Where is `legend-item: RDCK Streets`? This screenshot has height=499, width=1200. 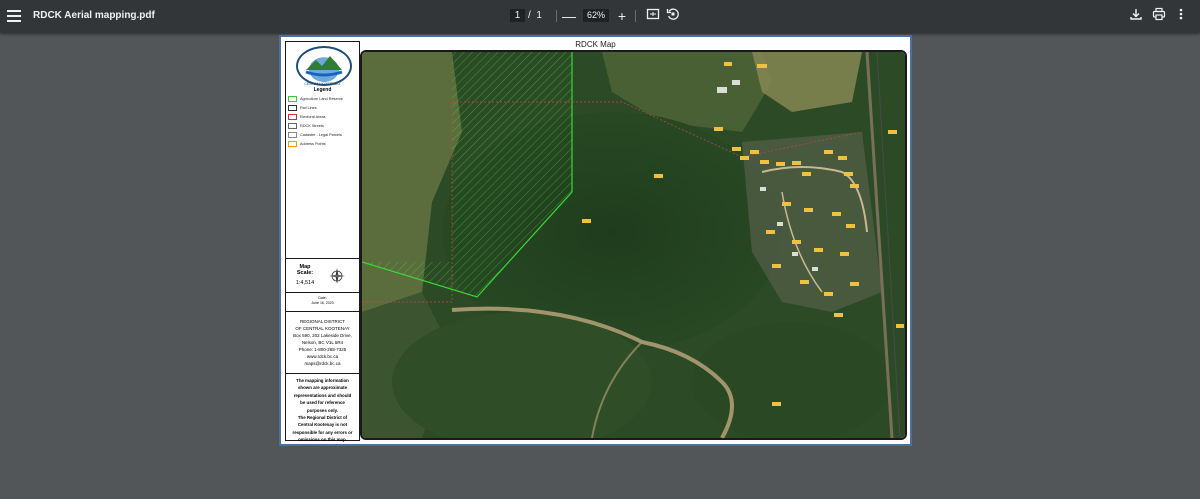 legend-item: RDCK Streets is located at coordinates (323, 126).